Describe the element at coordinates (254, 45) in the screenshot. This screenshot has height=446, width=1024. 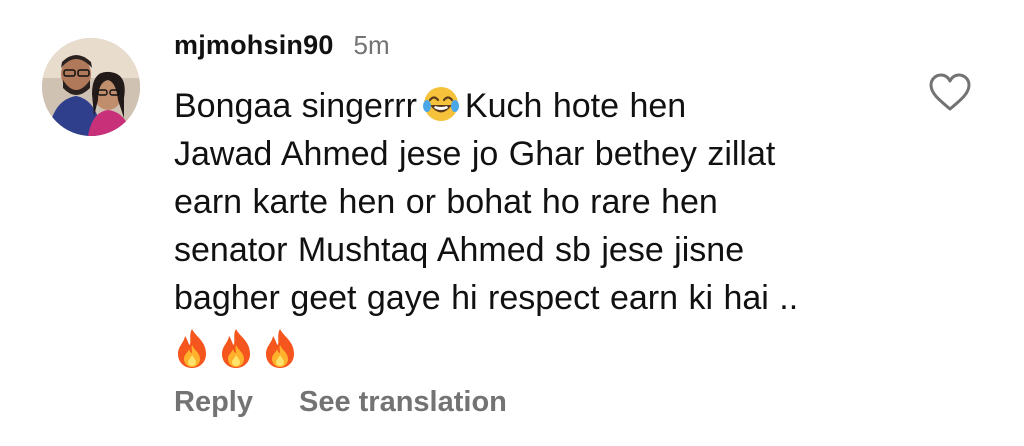
I see `username: mjmohsin90` at that location.